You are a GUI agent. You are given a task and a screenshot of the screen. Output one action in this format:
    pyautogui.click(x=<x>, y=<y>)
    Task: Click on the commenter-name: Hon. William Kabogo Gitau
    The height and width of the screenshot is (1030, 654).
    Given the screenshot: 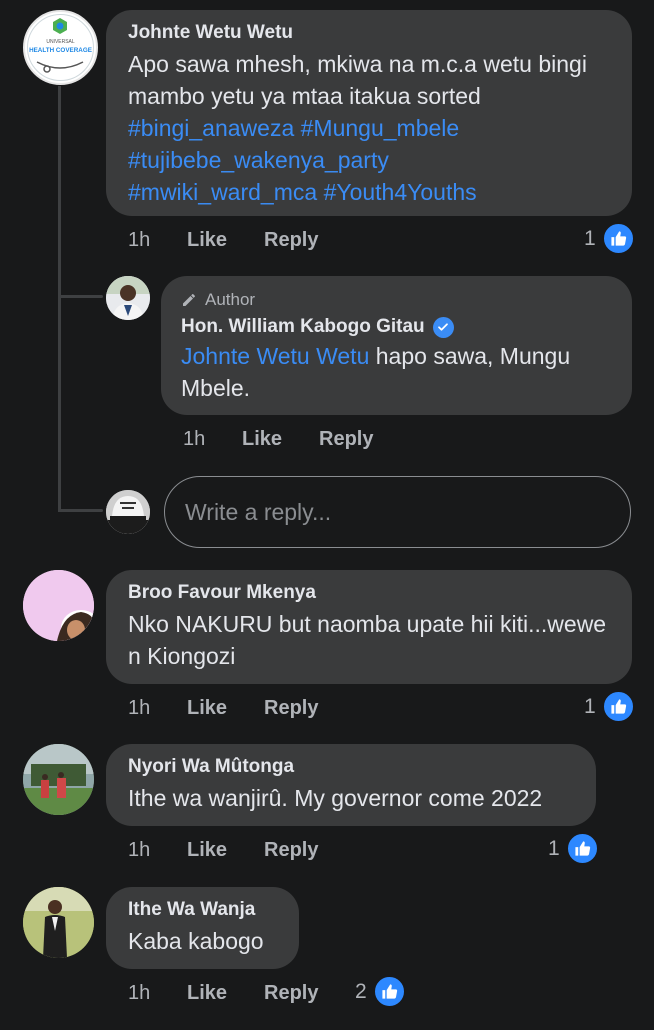 What is the action you would take?
    pyautogui.click(x=303, y=327)
    